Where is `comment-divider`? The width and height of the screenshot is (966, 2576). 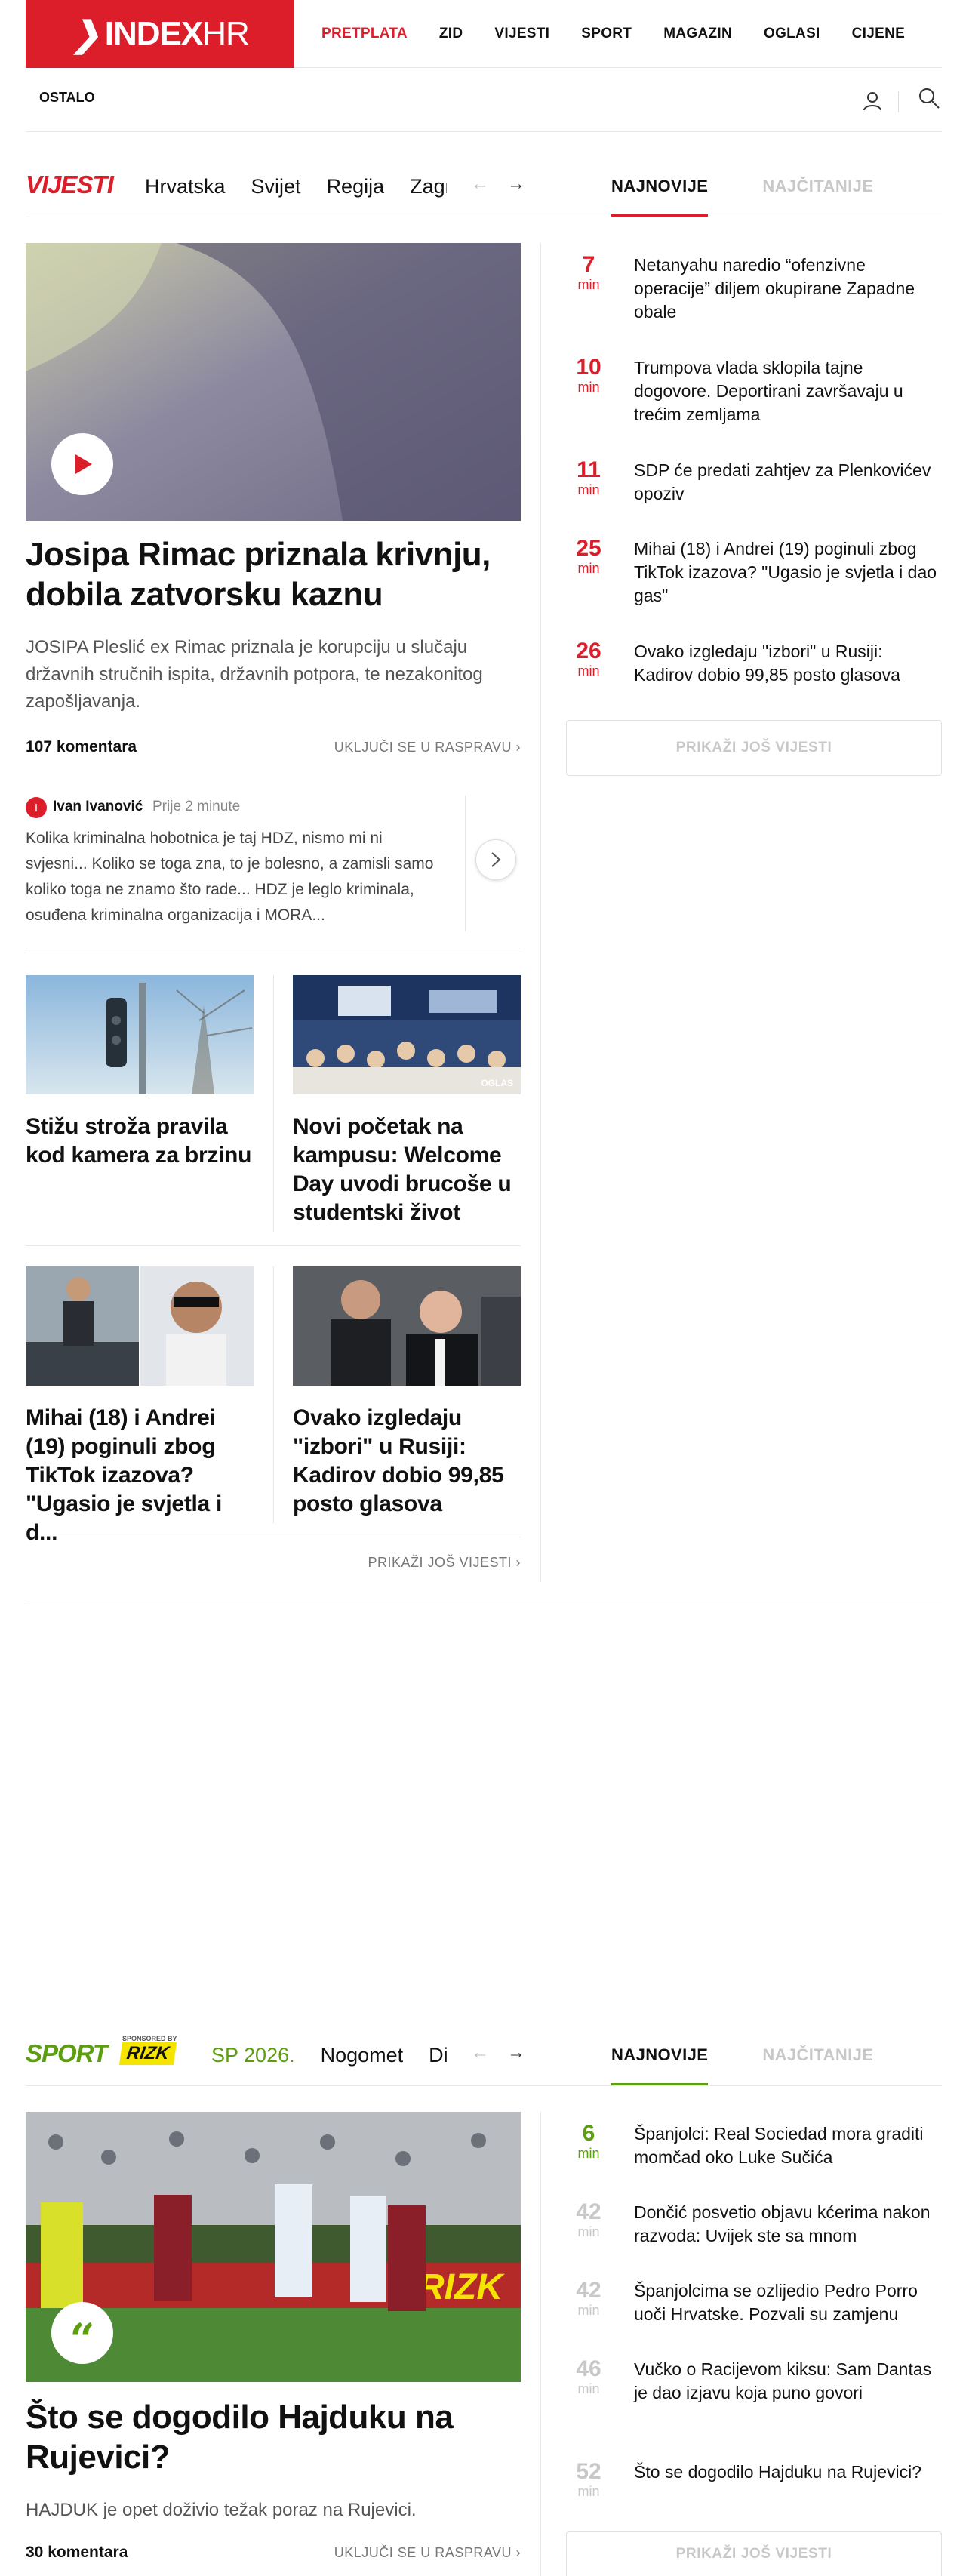
comment-divider is located at coordinates (465, 863).